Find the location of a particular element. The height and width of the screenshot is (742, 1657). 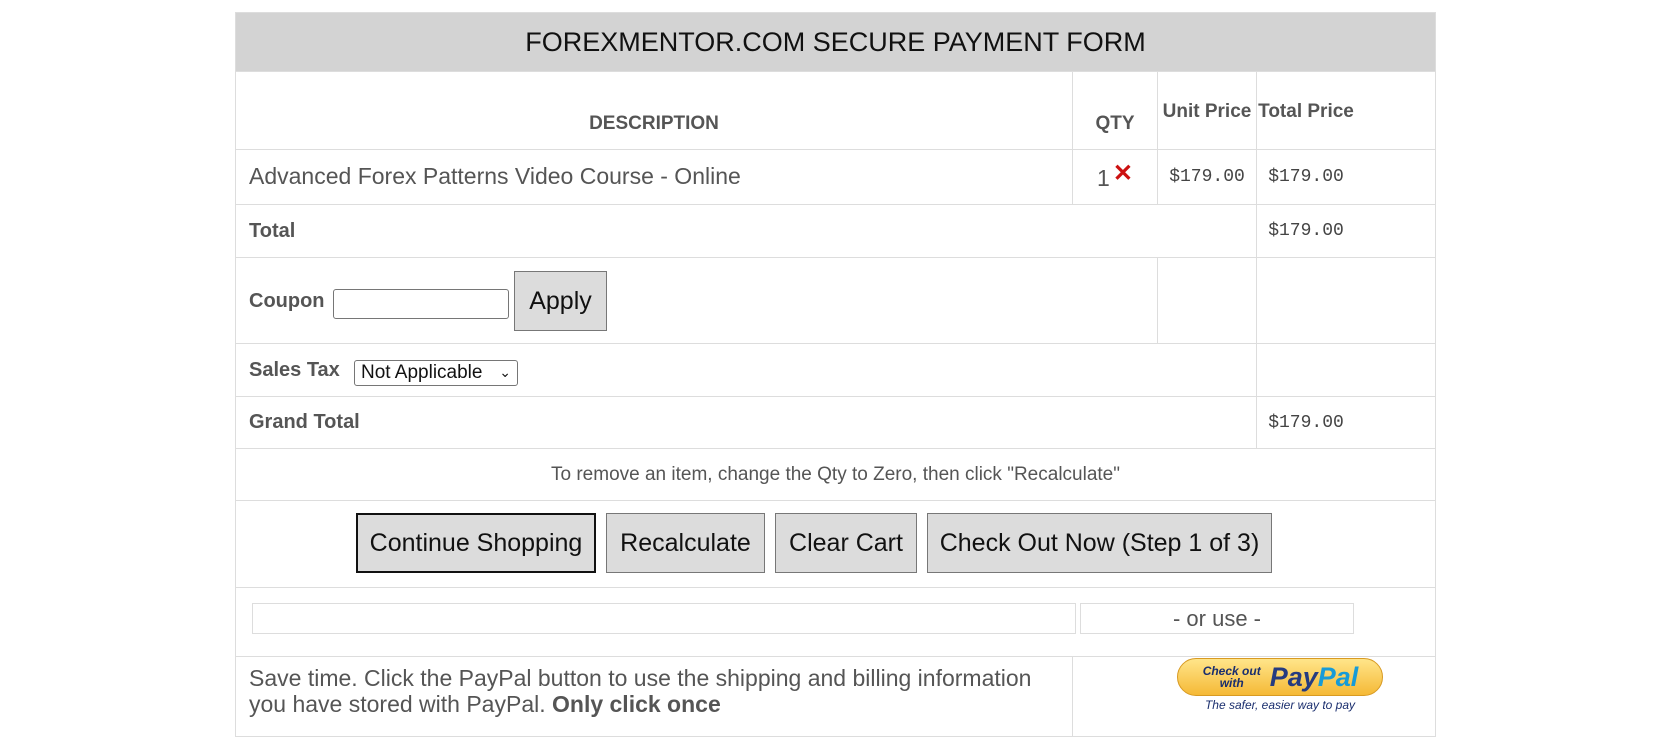

item-qty: 1 is located at coordinates (1103, 178).